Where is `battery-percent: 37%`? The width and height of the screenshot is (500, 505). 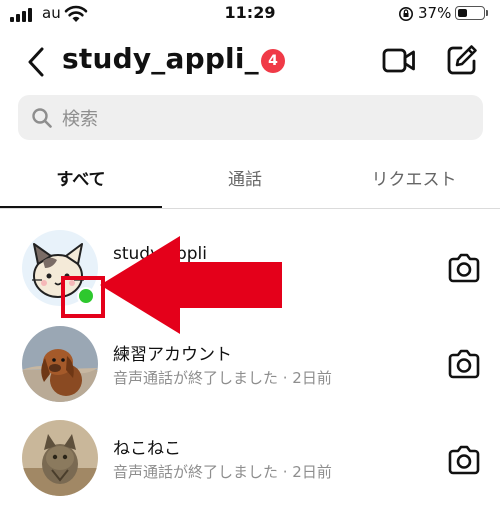
battery-percent: 37% is located at coordinates (435, 13).